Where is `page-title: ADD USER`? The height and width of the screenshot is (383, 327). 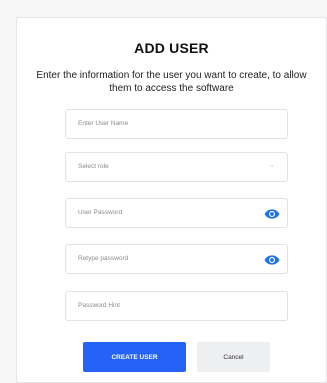
page-title: ADD USER is located at coordinates (171, 48).